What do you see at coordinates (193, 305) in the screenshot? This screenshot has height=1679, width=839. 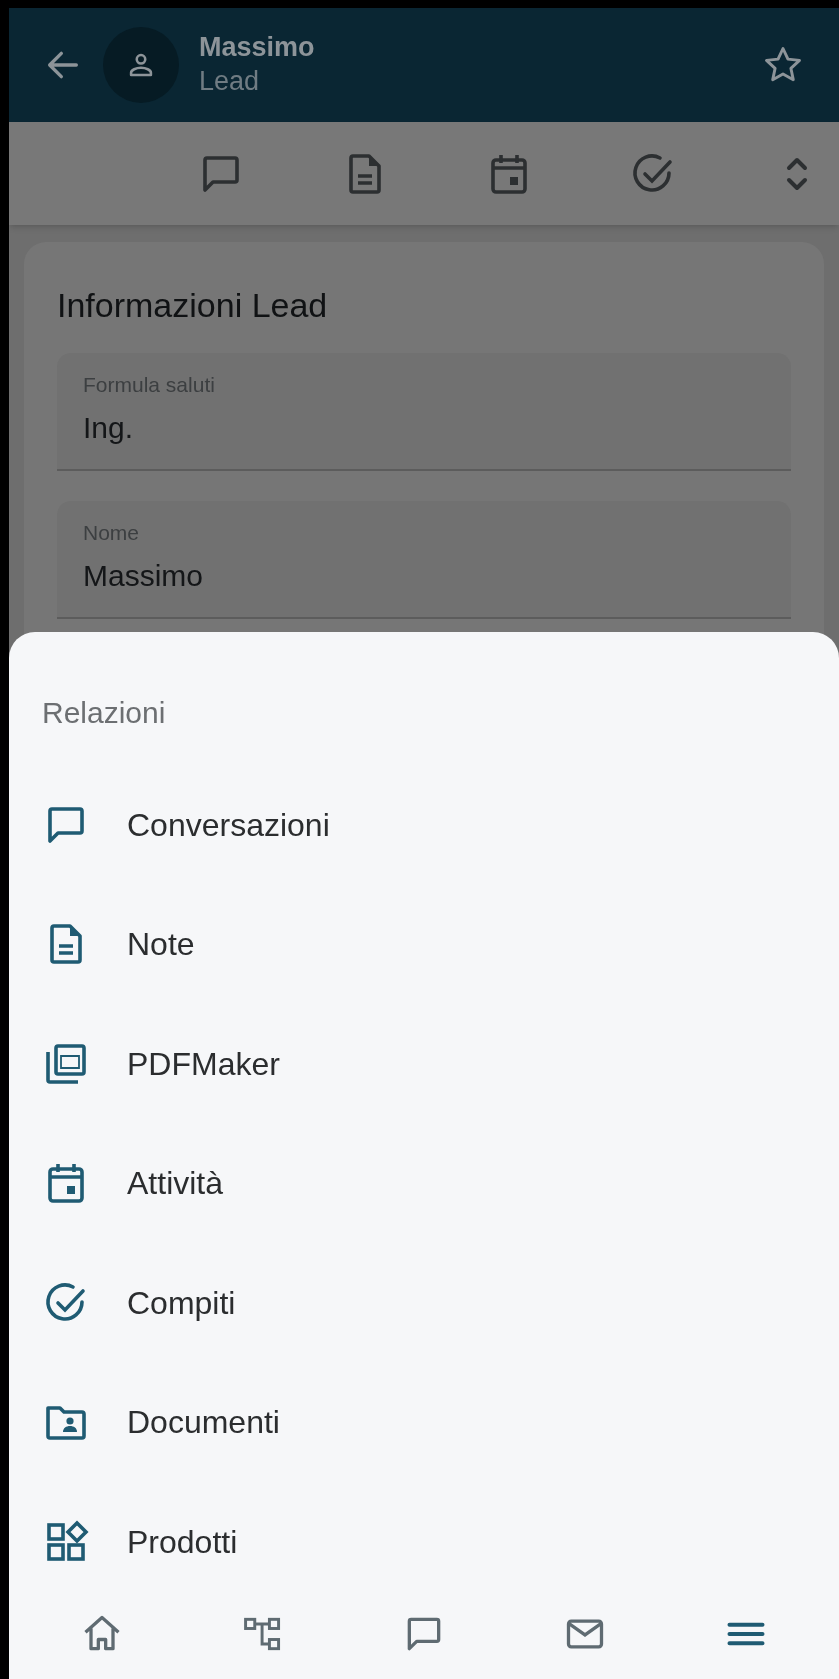 I see `section-title: Informazioni Lead` at bounding box center [193, 305].